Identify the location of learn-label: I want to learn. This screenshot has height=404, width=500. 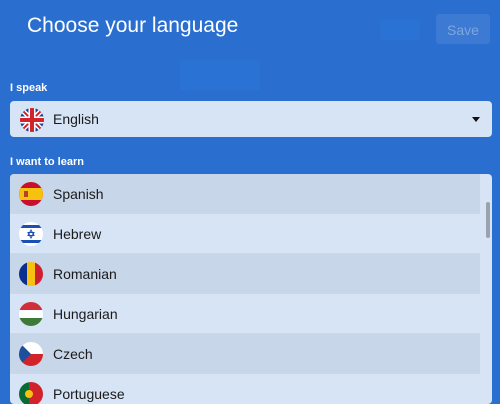
(47, 162).